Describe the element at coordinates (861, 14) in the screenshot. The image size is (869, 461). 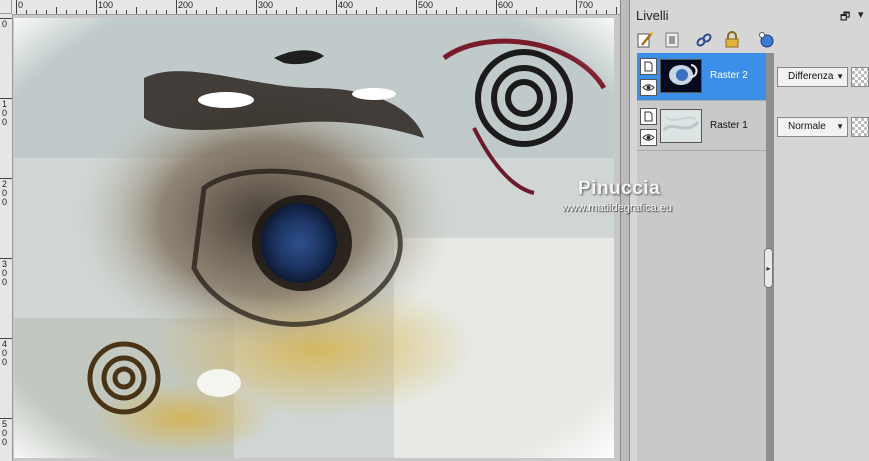
I see `panel-menu-arrow-icon: ▾` at that location.